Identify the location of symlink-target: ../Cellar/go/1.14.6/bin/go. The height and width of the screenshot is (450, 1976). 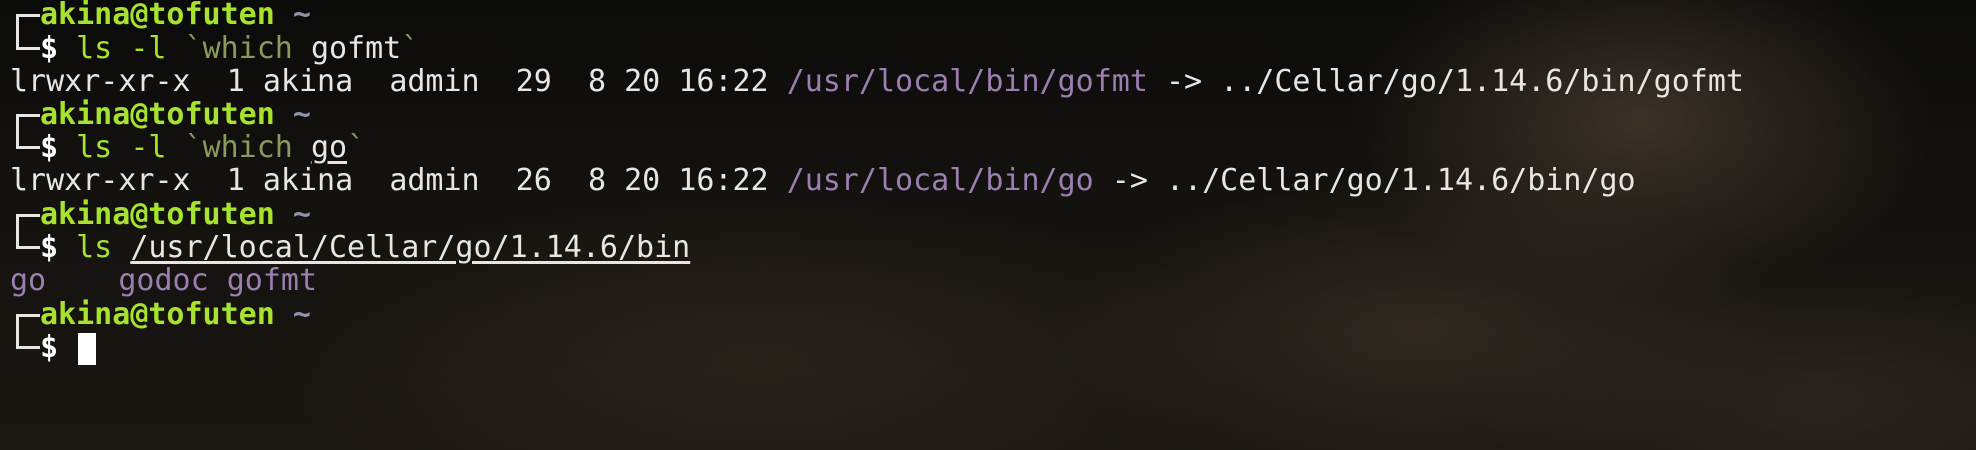
(1400, 180).